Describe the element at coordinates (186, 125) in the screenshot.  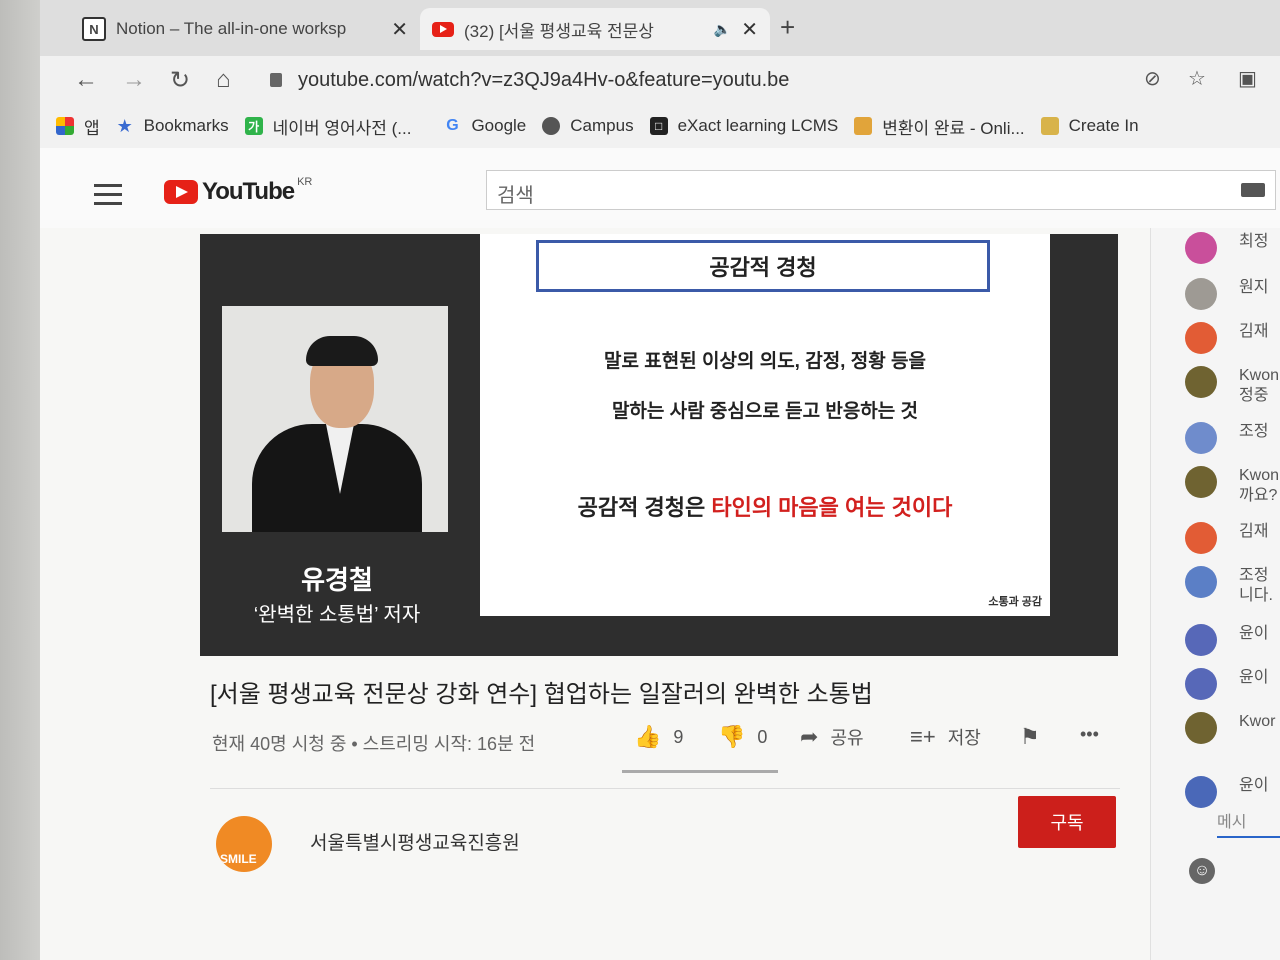
I see `bookmark-label: Bookmarks` at that location.